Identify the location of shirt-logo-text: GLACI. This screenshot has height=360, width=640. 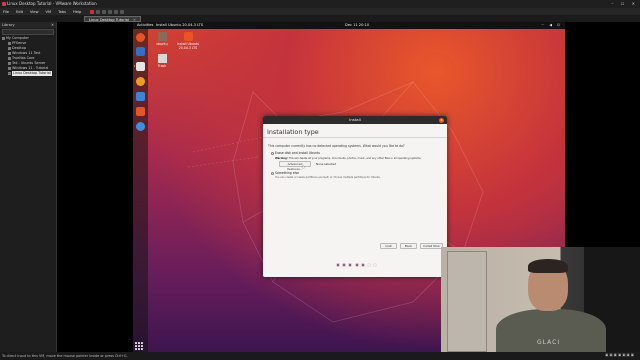
(549, 342).